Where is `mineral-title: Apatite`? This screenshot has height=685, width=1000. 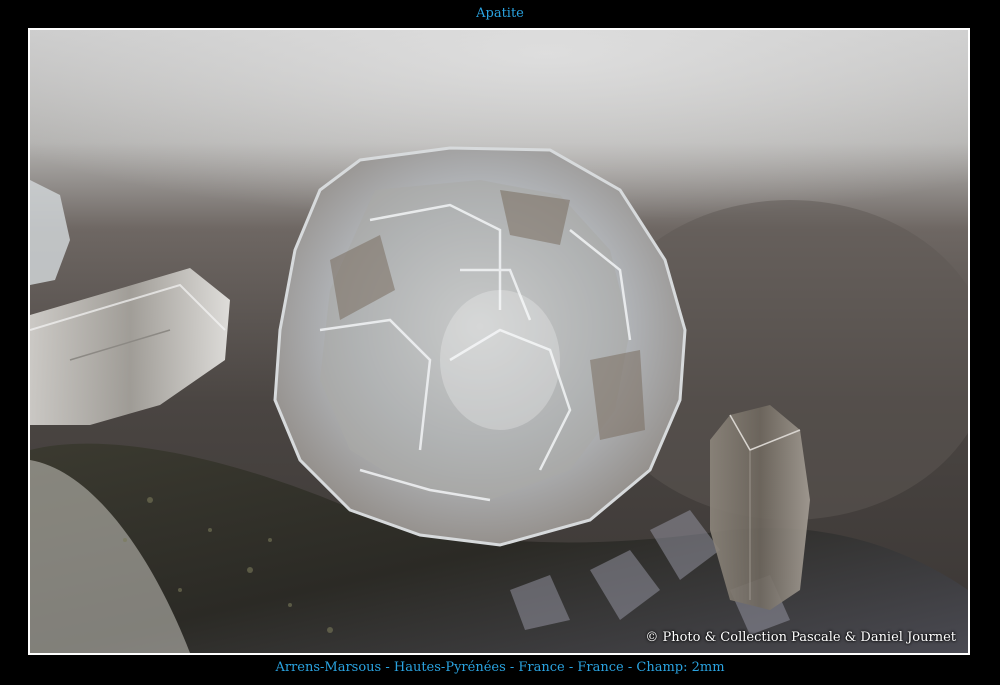 mineral-title: Apatite is located at coordinates (500, 13).